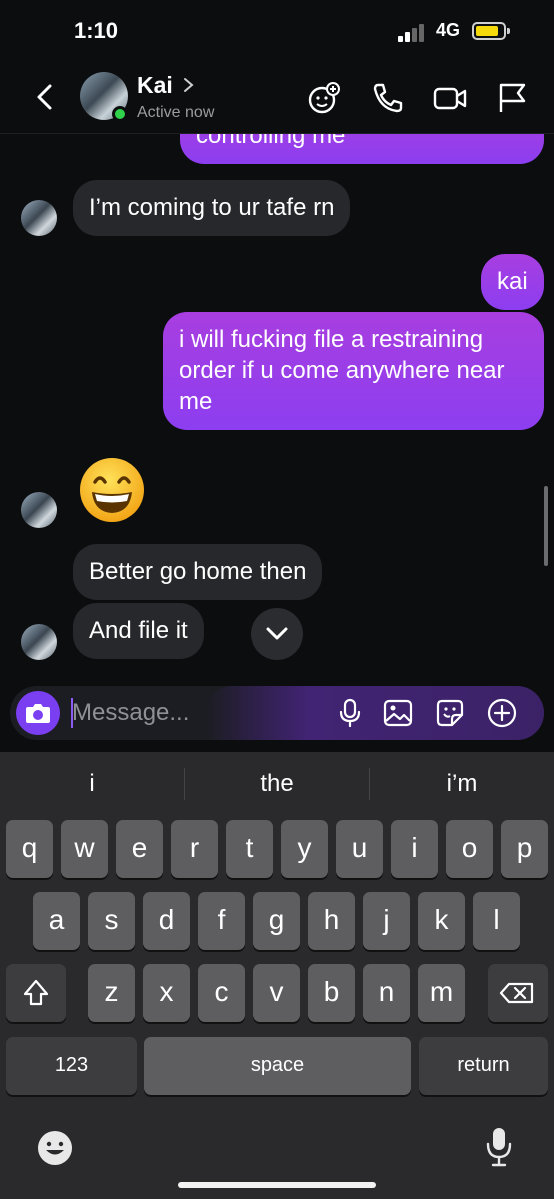 The height and width of the screenshot is (1199, 554). Describe the element at coordinates (386, 921) in the screenshot. I see `key-j: j` at that location.